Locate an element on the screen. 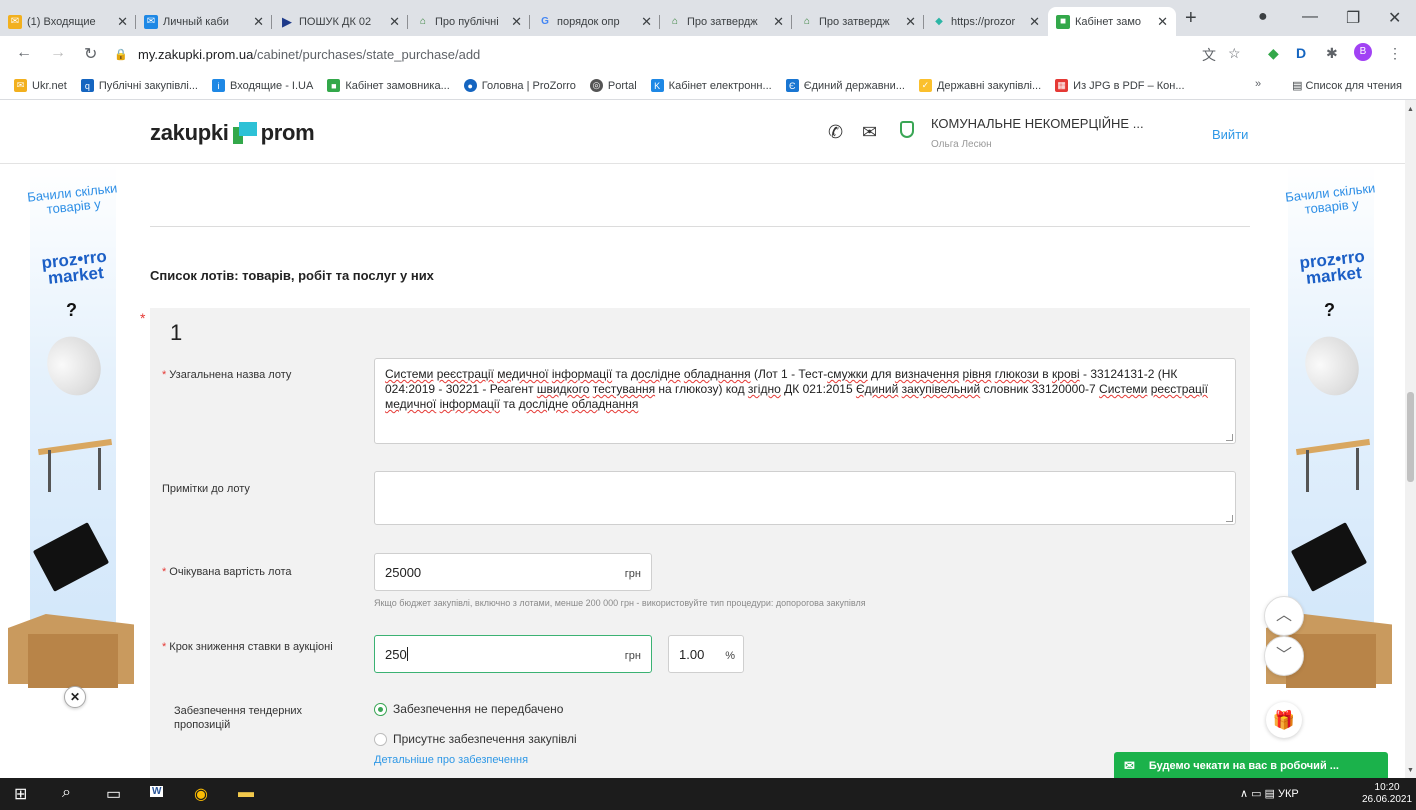  extension-icon: D is located at coordinates (1301, 53).